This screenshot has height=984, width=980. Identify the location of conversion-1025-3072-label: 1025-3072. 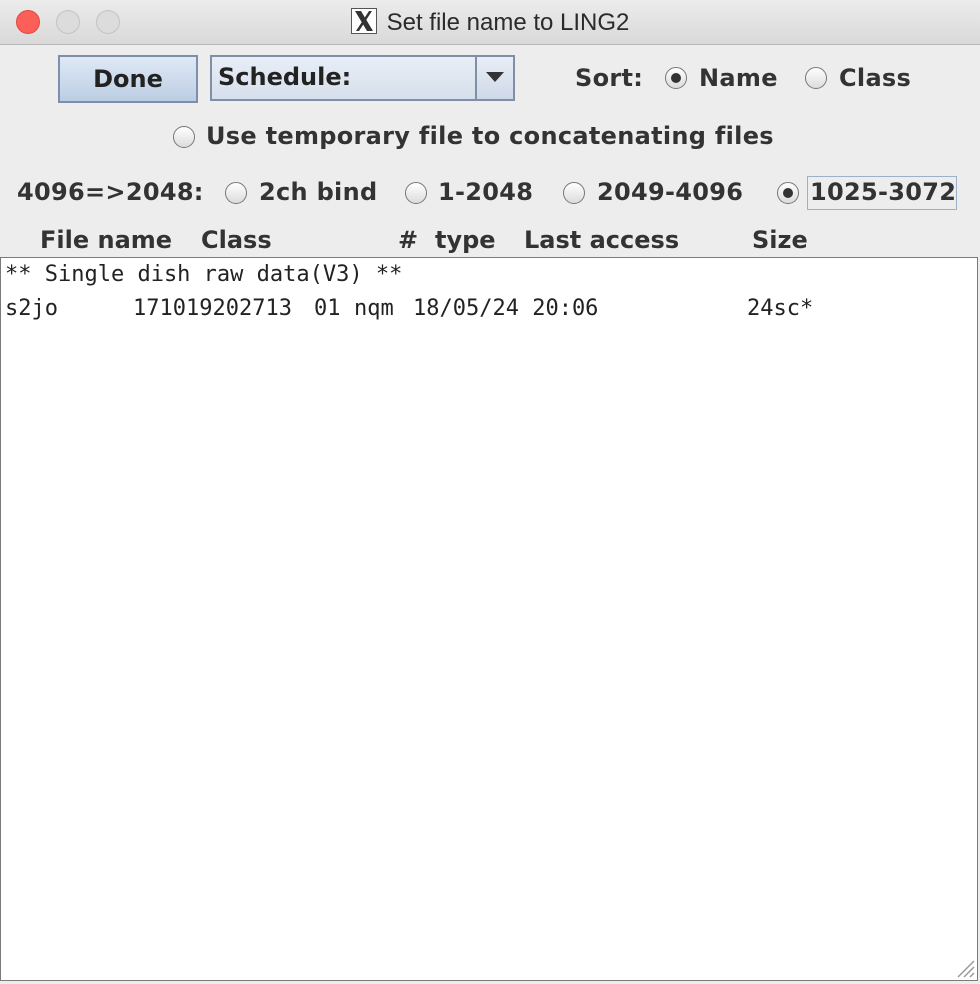
(883, 192).